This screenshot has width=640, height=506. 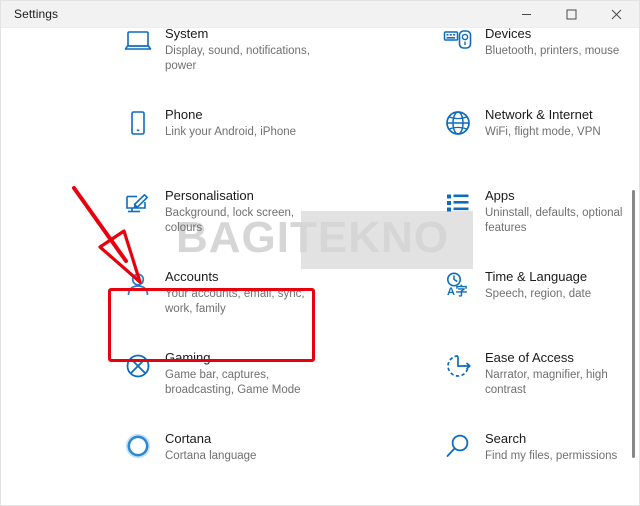 What do you see at coordinates (538, 294) in the screenshot?
I see `tile-subtitle: Speech, region, date` at bounding box center [538, 294].